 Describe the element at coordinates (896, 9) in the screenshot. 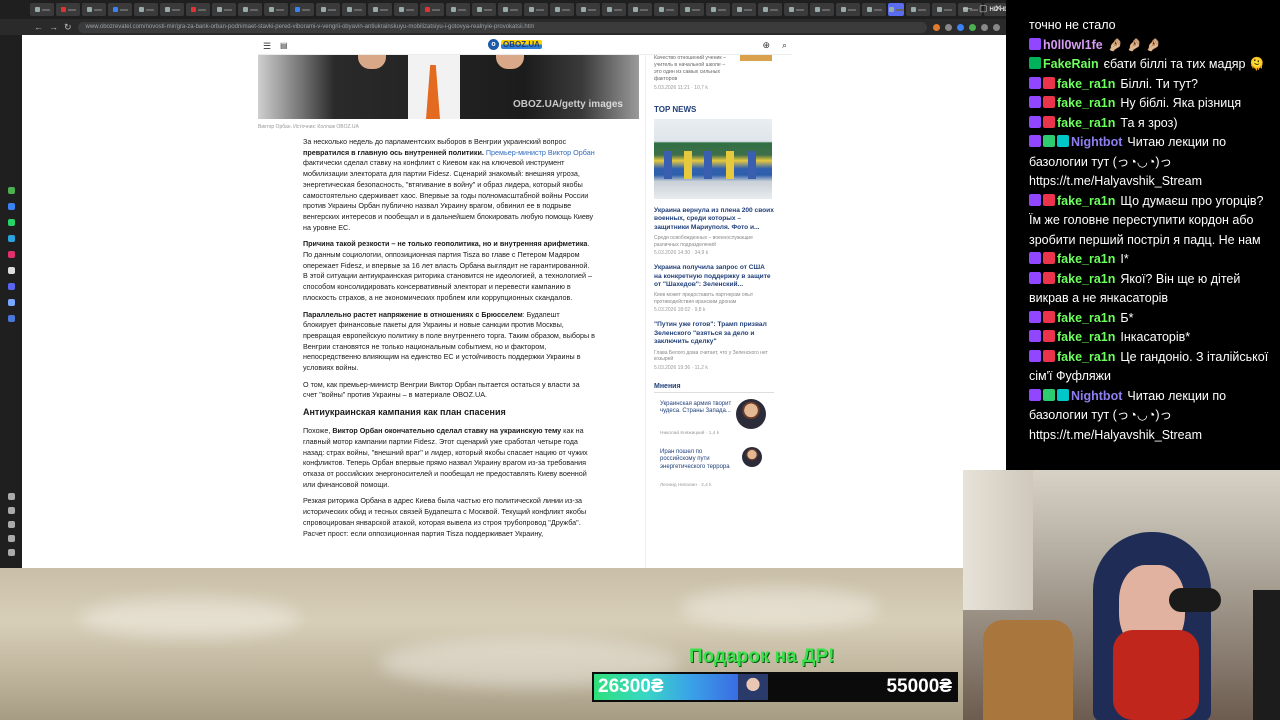

I see `tab-active` at that location.